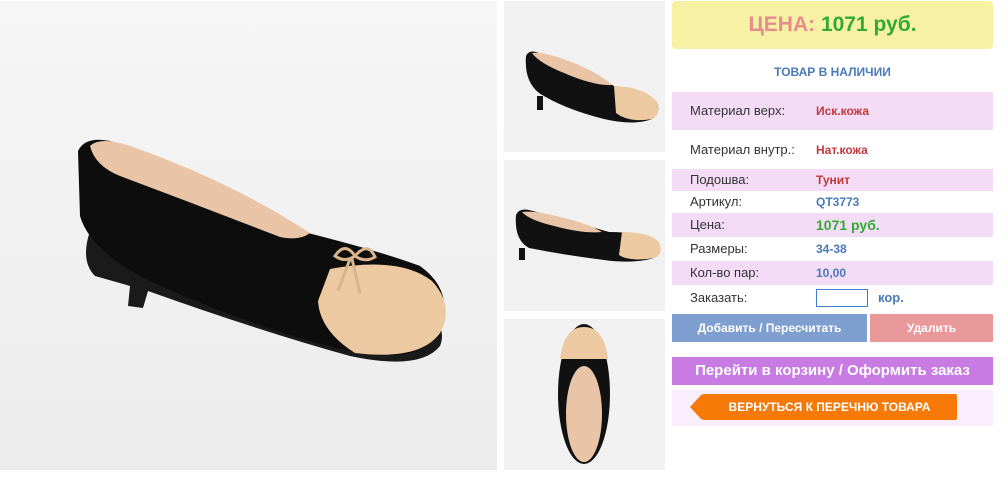  I want to click on price-label: ЦЕНА:, so click(782, 24).